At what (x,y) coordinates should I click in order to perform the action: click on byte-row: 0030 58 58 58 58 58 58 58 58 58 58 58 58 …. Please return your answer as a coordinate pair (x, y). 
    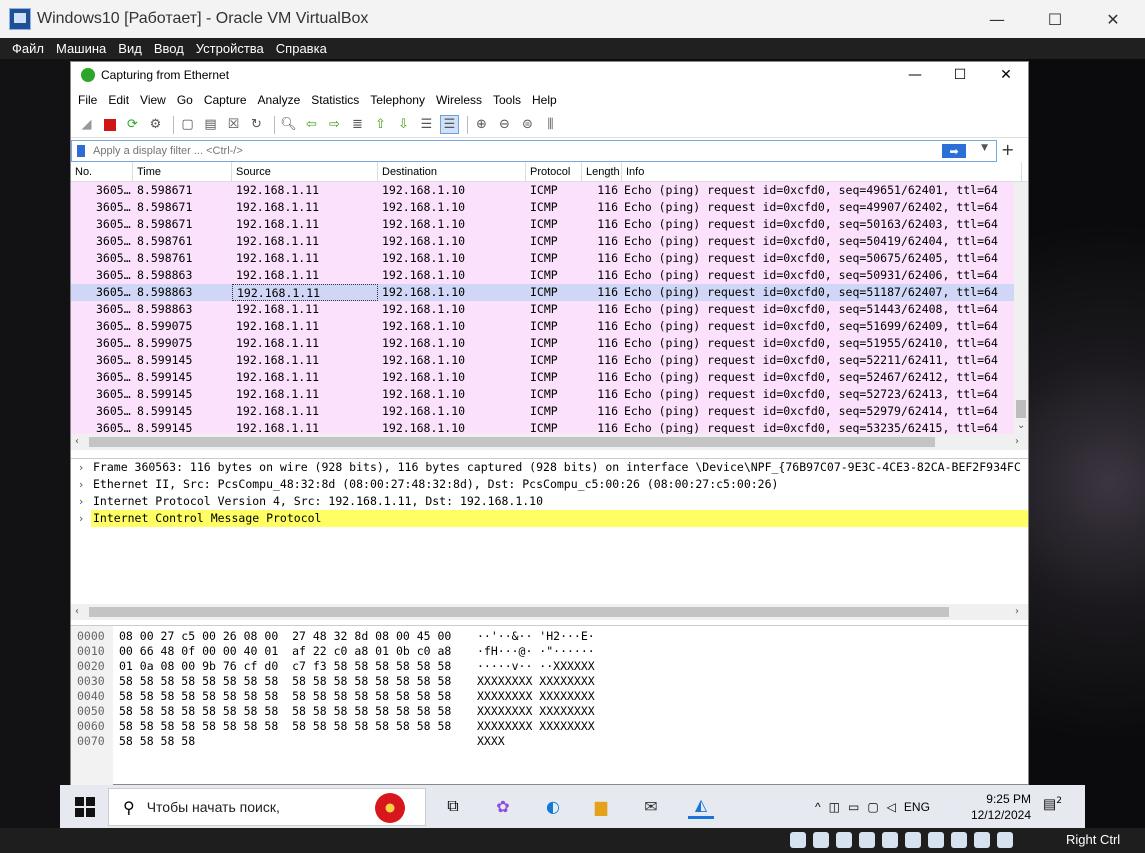
    Looking at the image, I should click on (549, 681).